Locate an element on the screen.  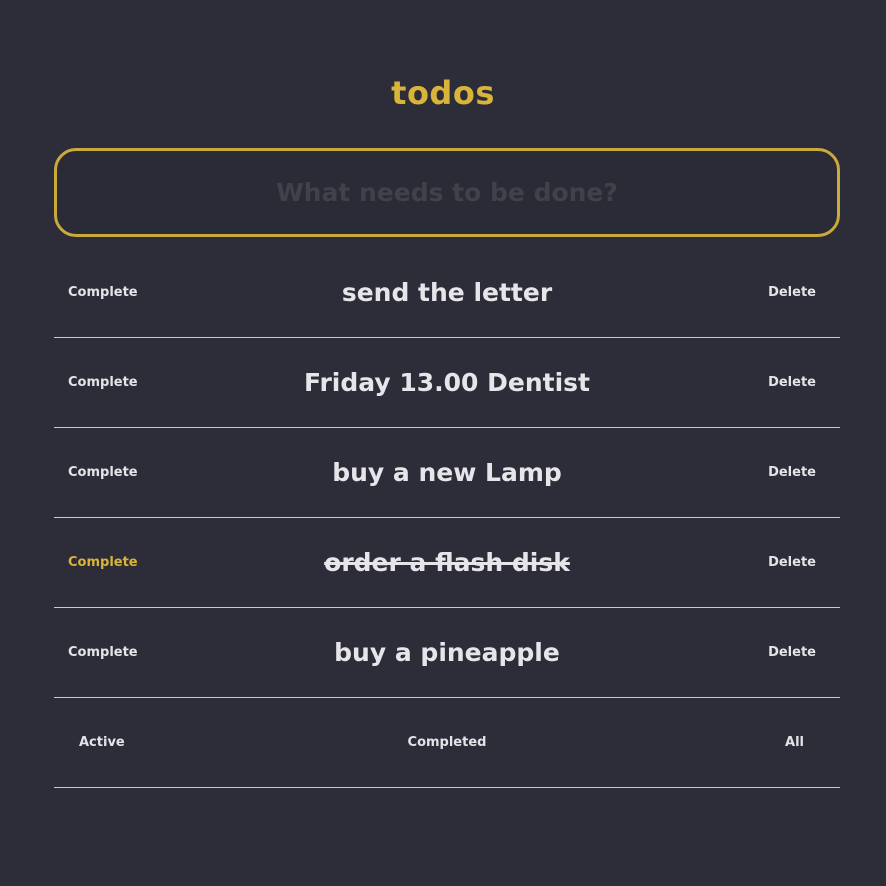
todo-item: Complete Friday 13.00 Dentist Delete is located at coordinates (447, 383).